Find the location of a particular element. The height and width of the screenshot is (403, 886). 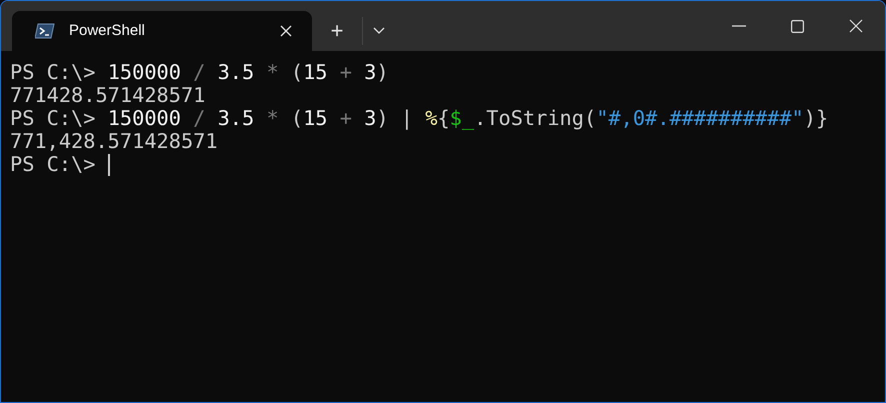

terminal-tab: PowerShell is located at coordinates (162, 31).